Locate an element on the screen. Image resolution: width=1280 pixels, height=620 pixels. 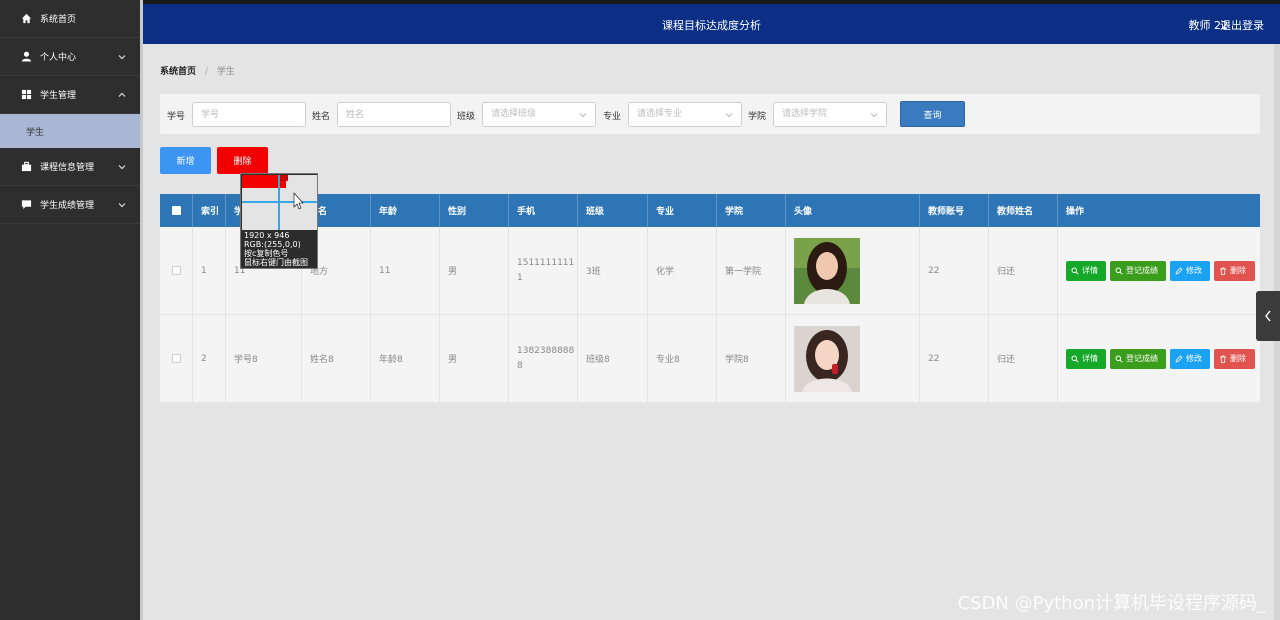
watermark: CSDN @Python计算机毕设程序源码_ is located at coordinates (1111, 603).